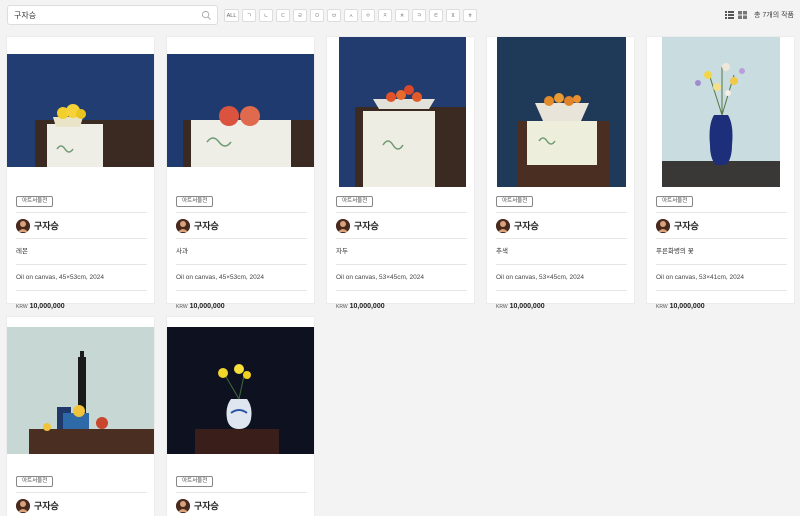  Describe the element at coordinates (231, 15) in the screenshot. I see `filter-chip-all: ALL` at that location.